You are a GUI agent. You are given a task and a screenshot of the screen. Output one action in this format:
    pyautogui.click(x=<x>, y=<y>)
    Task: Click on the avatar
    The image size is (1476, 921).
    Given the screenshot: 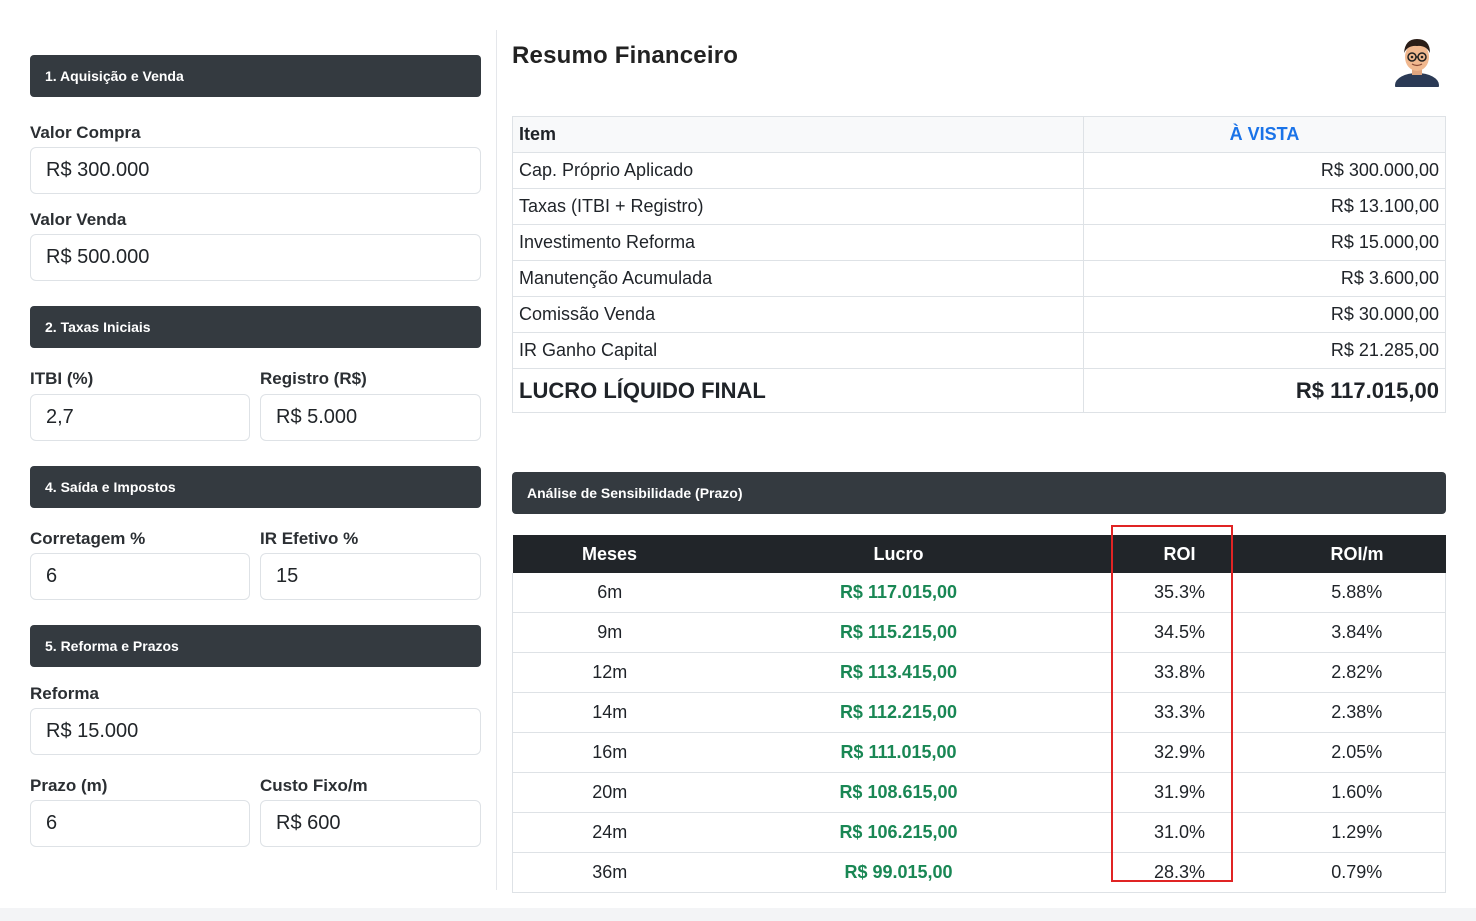 What is the action you would take?
    pyautogui.click(x=1417, y=65)
    